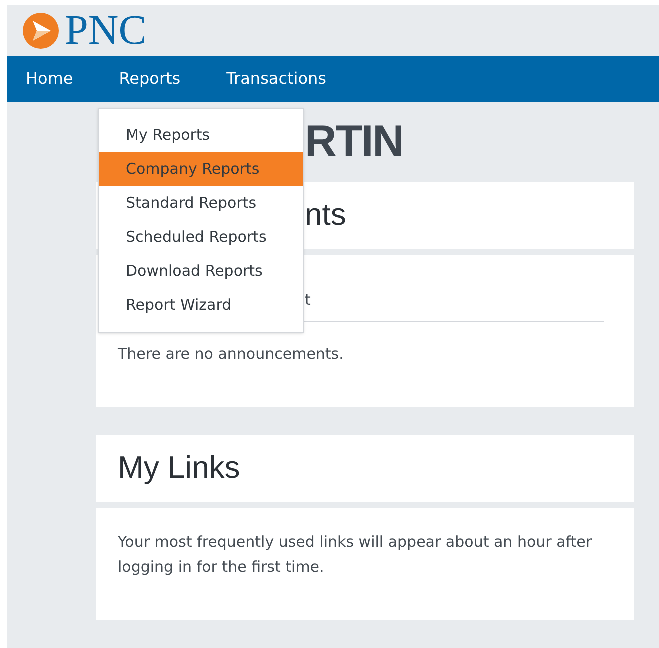 This screenshot has width=659, height=648. I want to click on logo-icon, so click(41, 30).